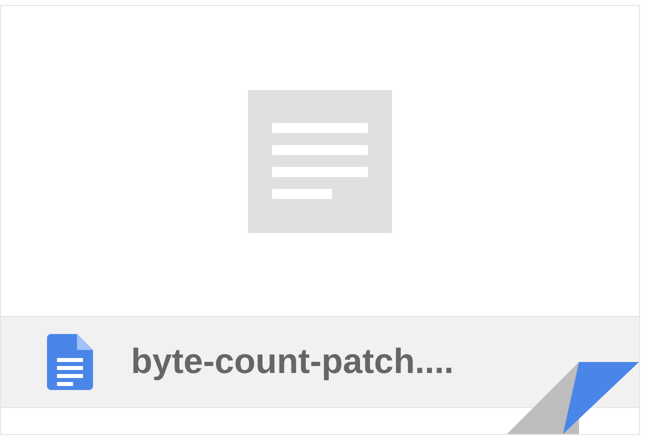 Image resolution: width=648 pixels, height=439 pixels. Describe the element at coordinates (70, 362) in the screenshot. I see `document-icon` at that location.